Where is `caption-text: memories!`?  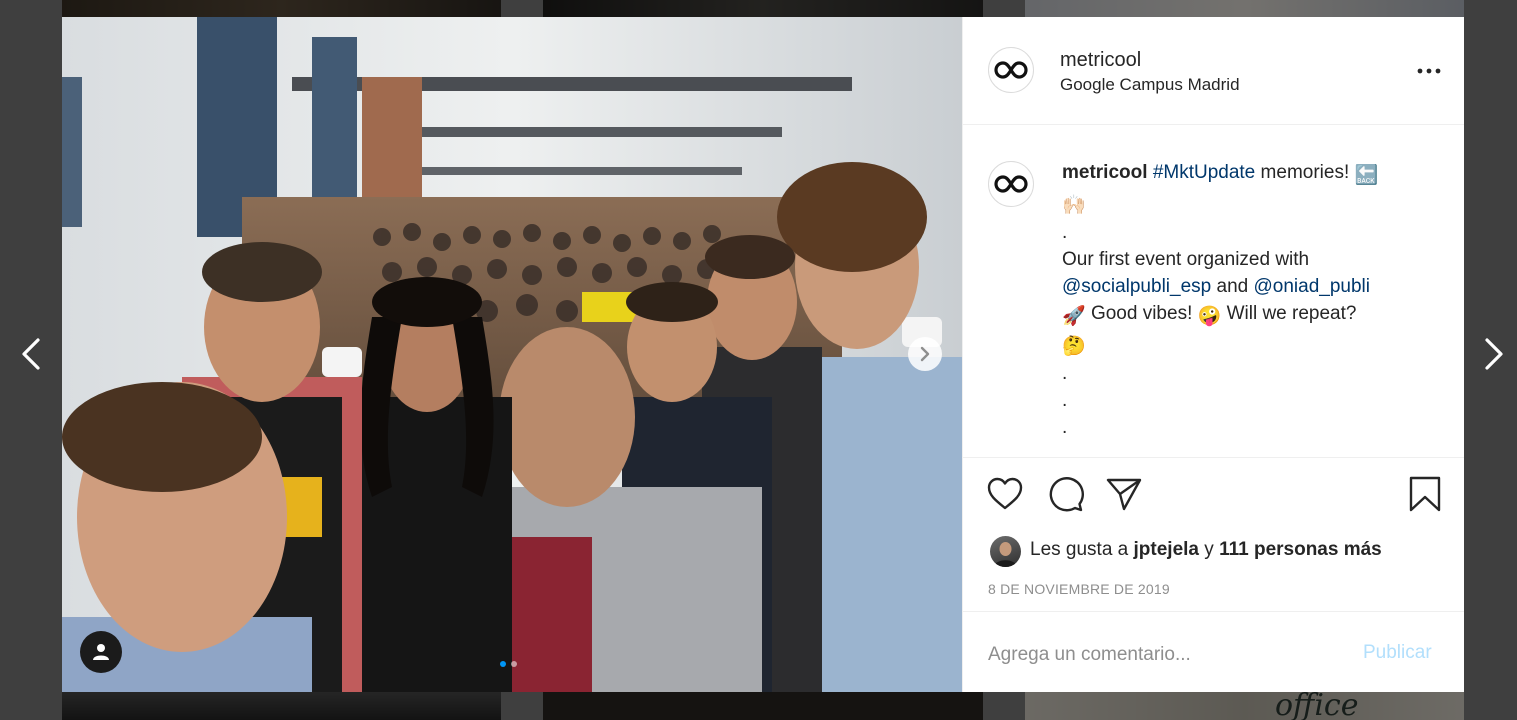 caption-text: memories! is located at coordinates (1305, 172).